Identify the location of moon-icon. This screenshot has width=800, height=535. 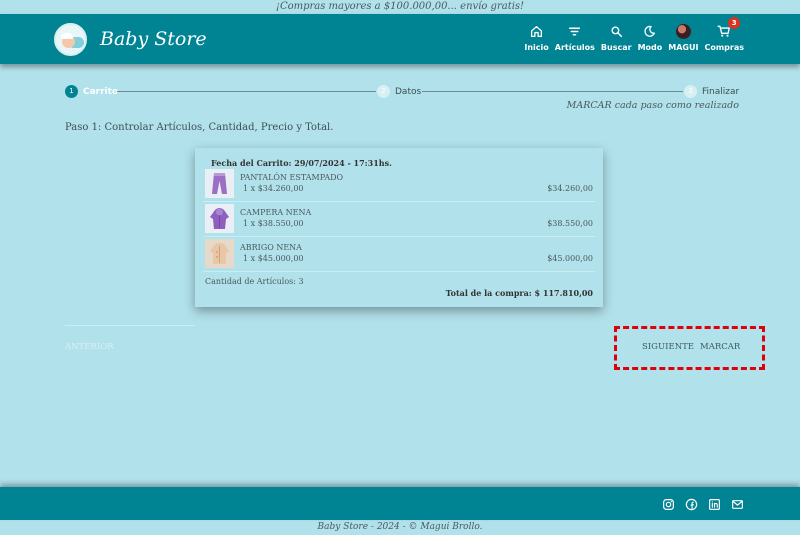
(650, 31).